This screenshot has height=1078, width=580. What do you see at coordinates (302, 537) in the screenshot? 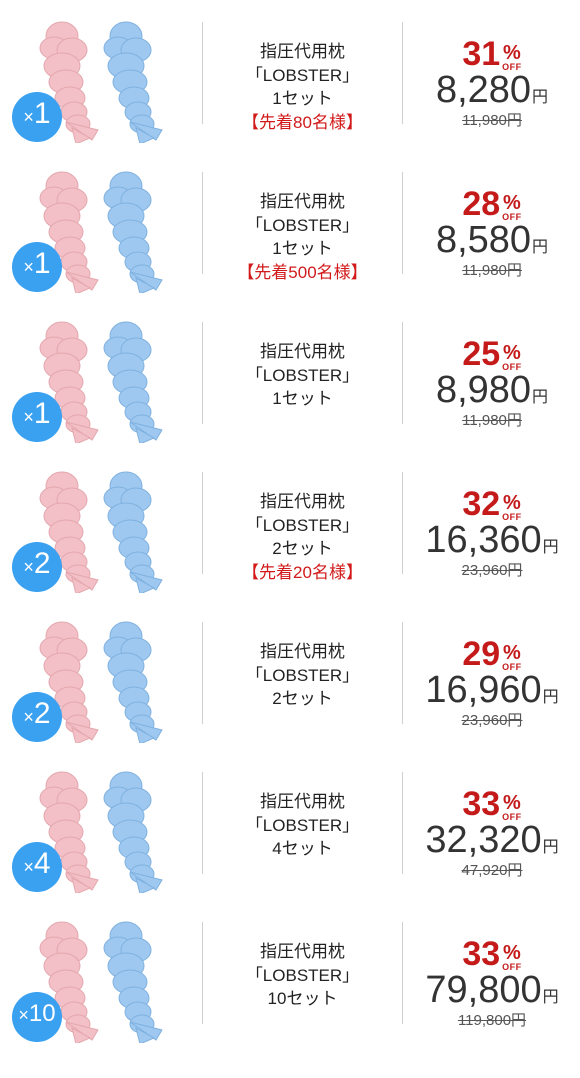
I see `product-description: 指圧代用枕 「LOBSTER」 2セット 【先着20名様】` at bounding box center [302, 537].